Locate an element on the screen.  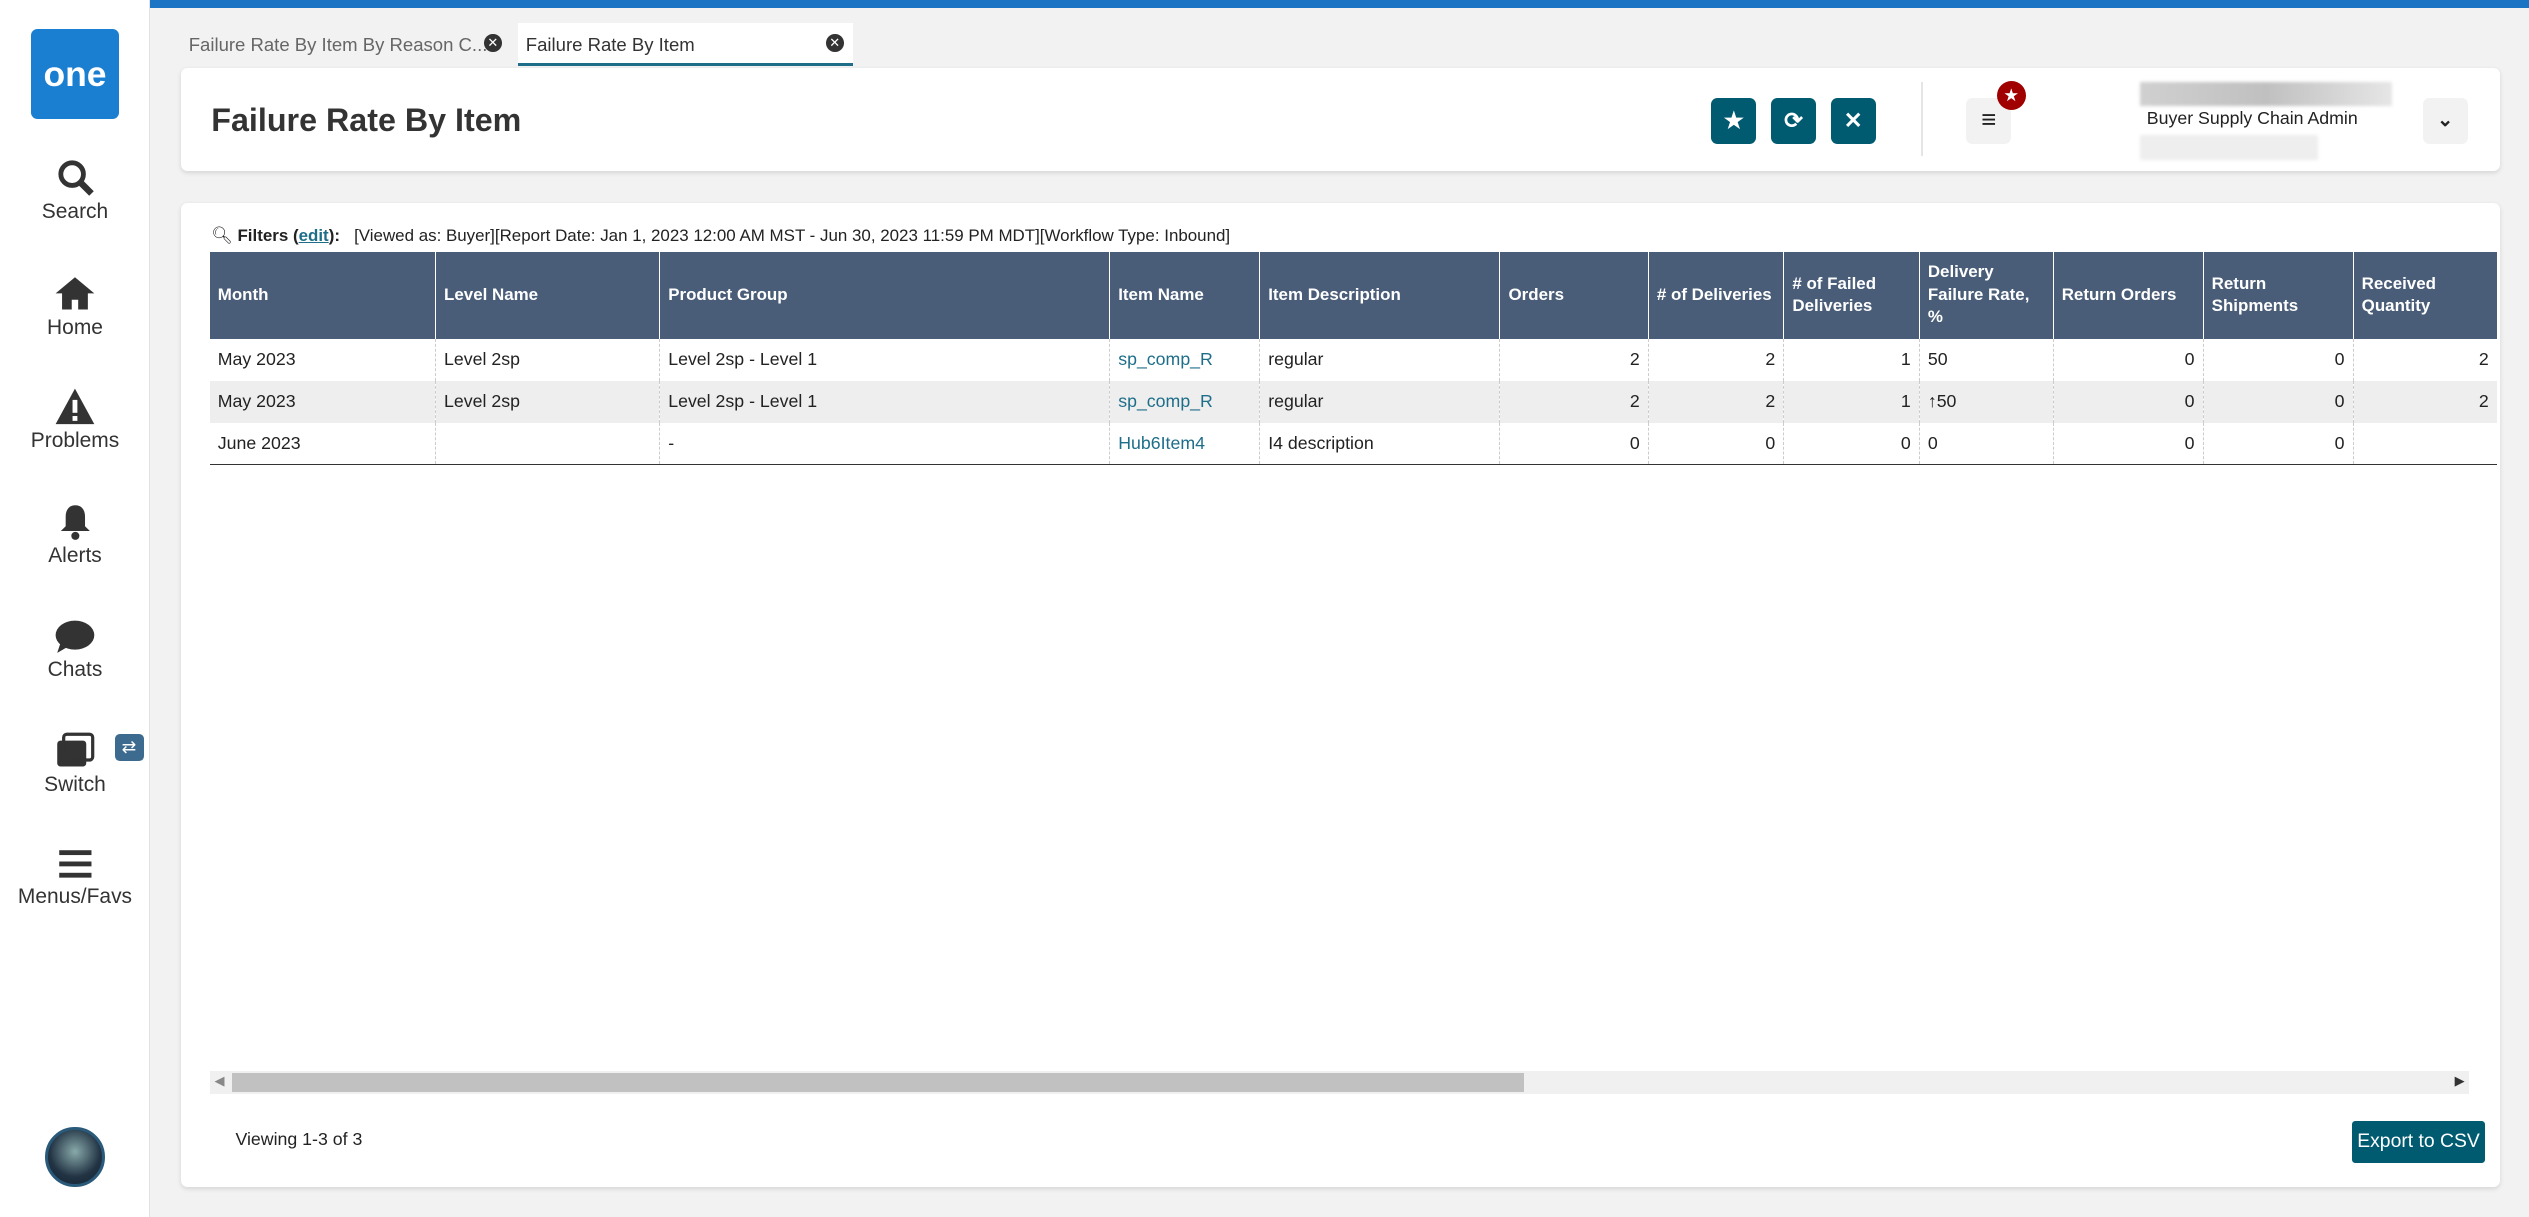
search-icon: 🔍︎ is located at coordinates (222, 235).